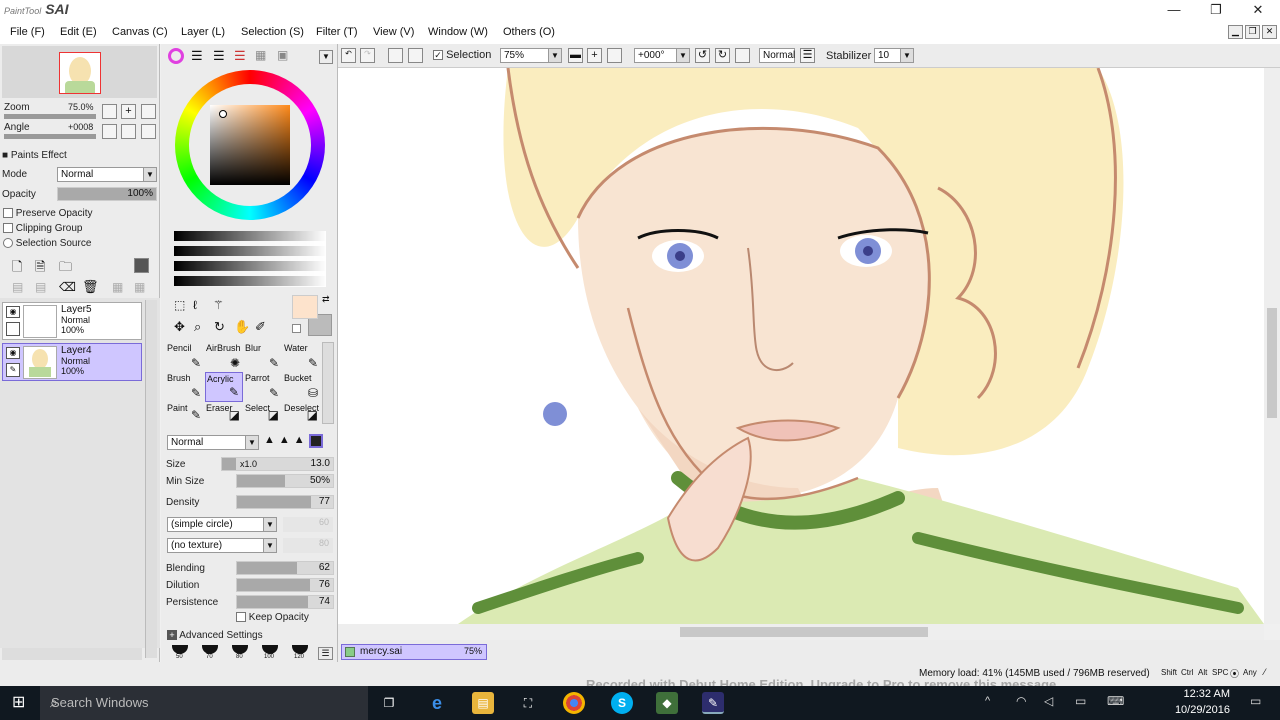  What do you see at coordinates (242, 327) in the screenshot?
I see `hand-tool-icon: ✋` at bounding box center [242, 327].